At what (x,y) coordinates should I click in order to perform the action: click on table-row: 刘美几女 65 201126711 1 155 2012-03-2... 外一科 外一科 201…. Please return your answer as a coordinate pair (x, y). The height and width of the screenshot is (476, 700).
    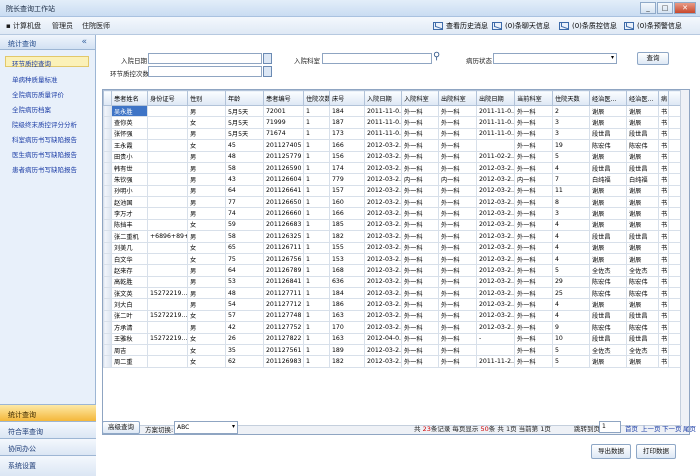
    Looking at the image, I should click on (395, 247).